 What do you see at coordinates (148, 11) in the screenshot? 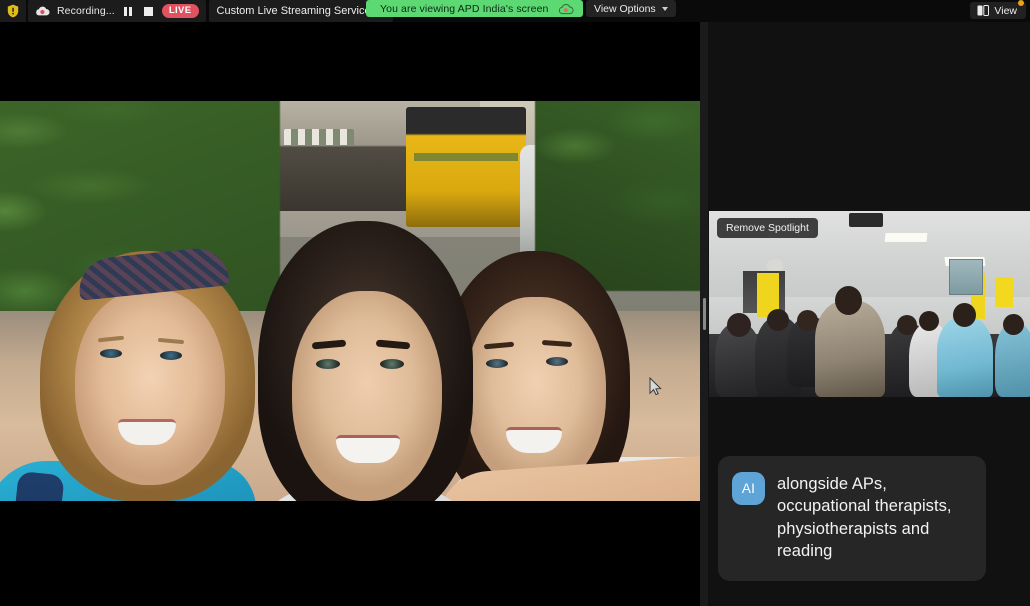
I see `stop-icon` at bounding box center [148, 11].